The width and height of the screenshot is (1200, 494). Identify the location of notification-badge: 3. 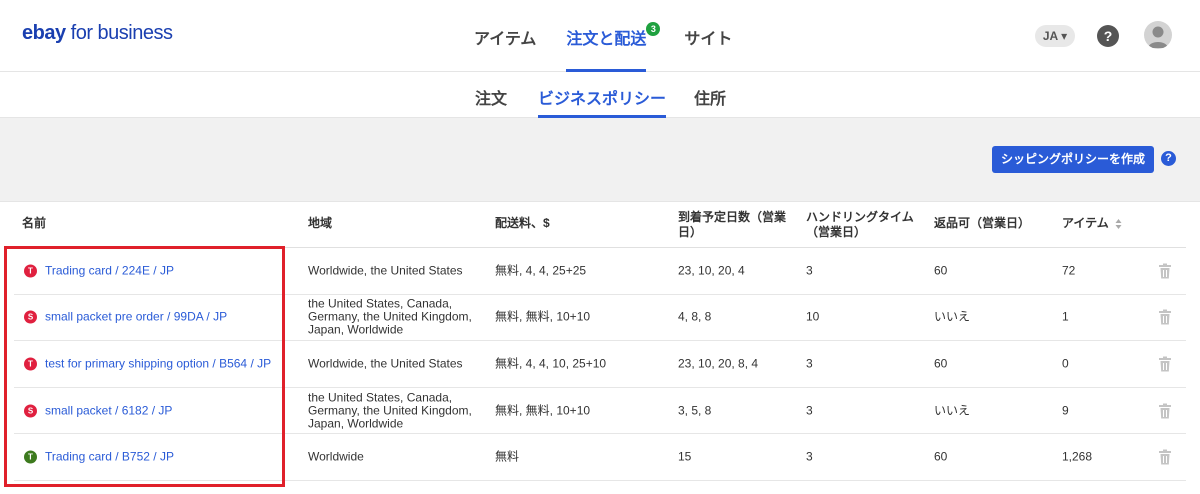
(653, 29).